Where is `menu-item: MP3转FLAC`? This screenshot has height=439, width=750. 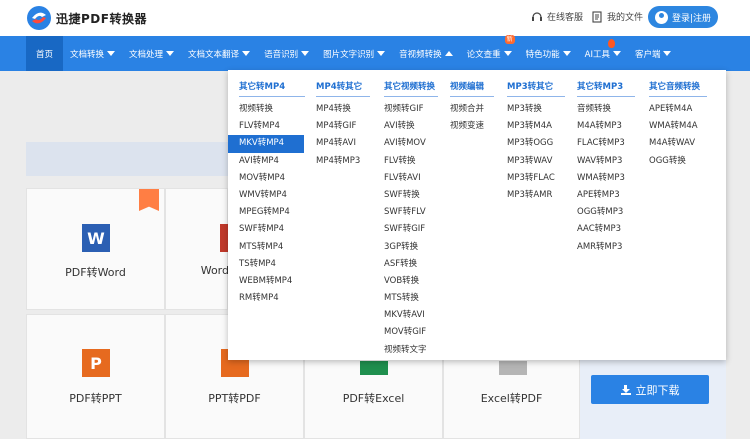
menu-item: MP3转FLAC is located at coordinates (536, 178).